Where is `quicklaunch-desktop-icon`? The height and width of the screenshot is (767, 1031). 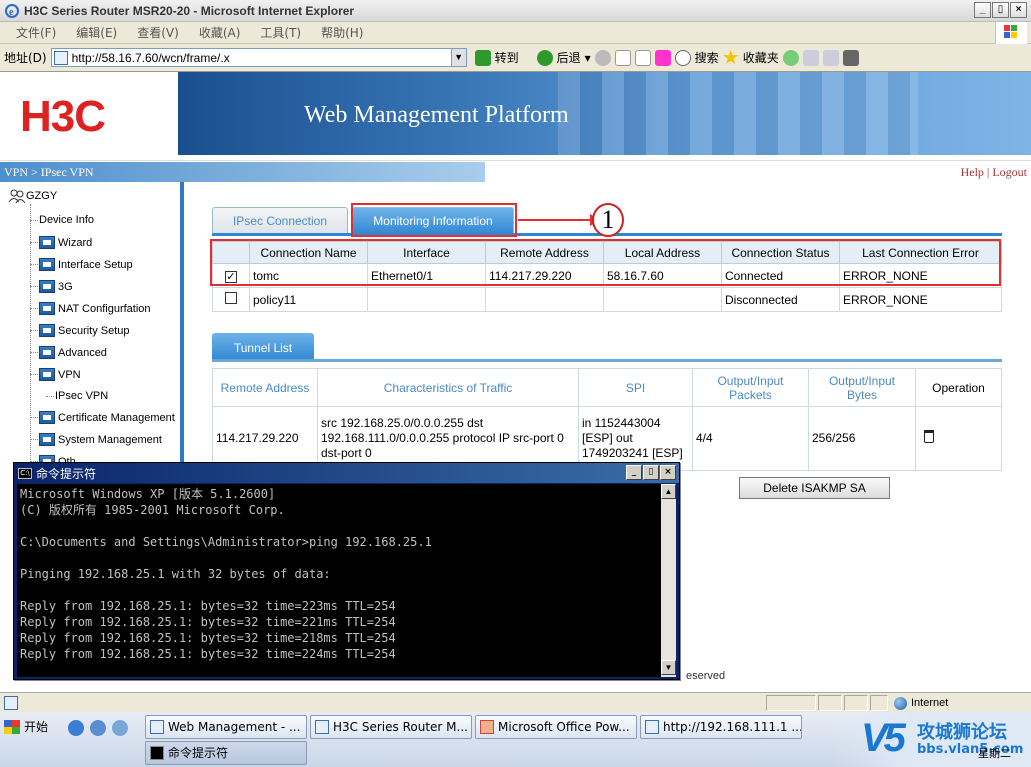 quicklaunch-desktop-icon is located at coordinates (98, 728).